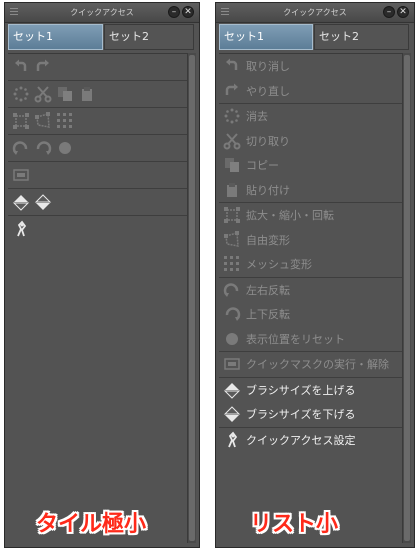 This screenshot has height=559, width=420. I want to click on list-item: 左右反転, so click(310, 290).